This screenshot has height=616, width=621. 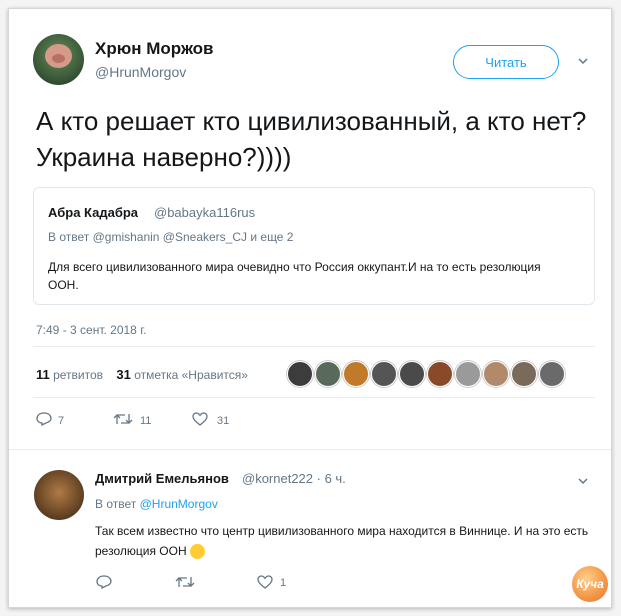 What do you see at coordinates (146, 421) in the screenshot?
I see `retweet-count: 11` at bounding box center [146, 421].